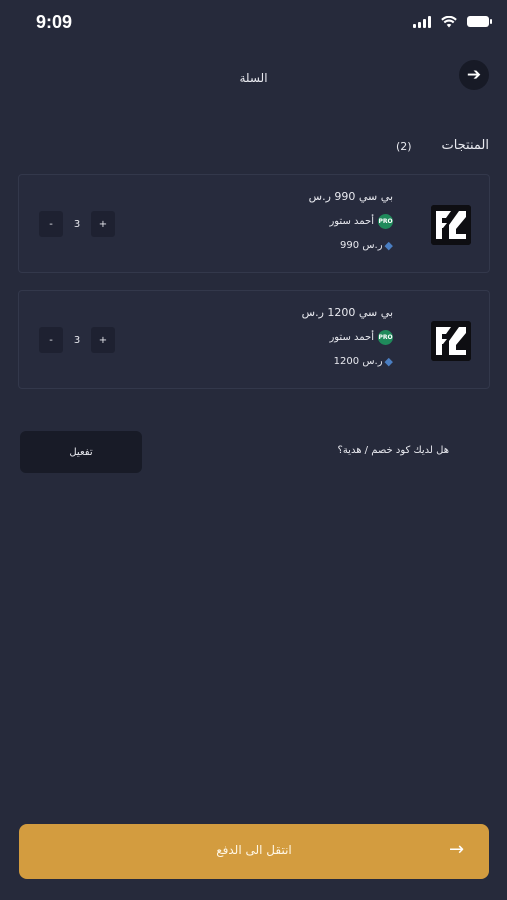  Describe the element at coordinates (422, 21) in the screenshot. I see `signal-icon` at that location.